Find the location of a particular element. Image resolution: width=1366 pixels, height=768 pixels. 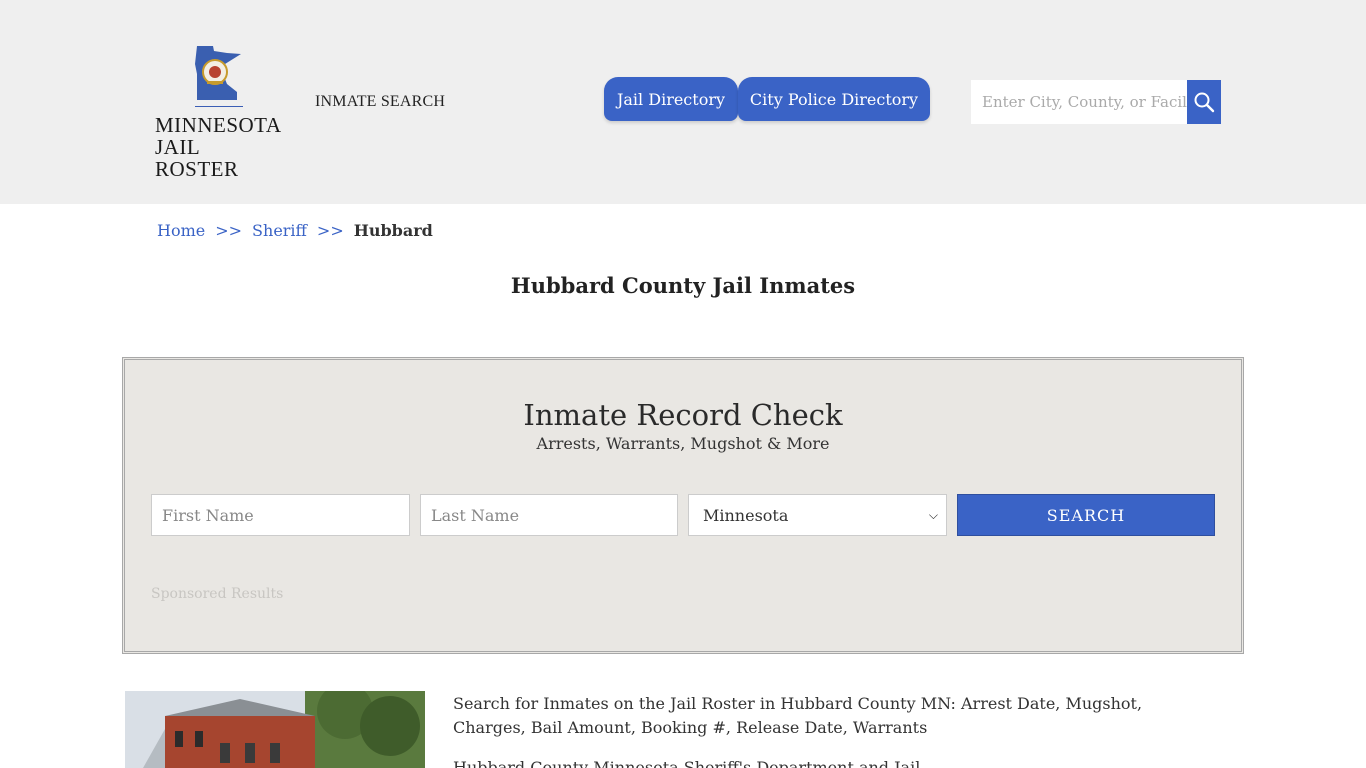

breadcrumb-sheriff: Sheriff is located at coordinates (279, 230).